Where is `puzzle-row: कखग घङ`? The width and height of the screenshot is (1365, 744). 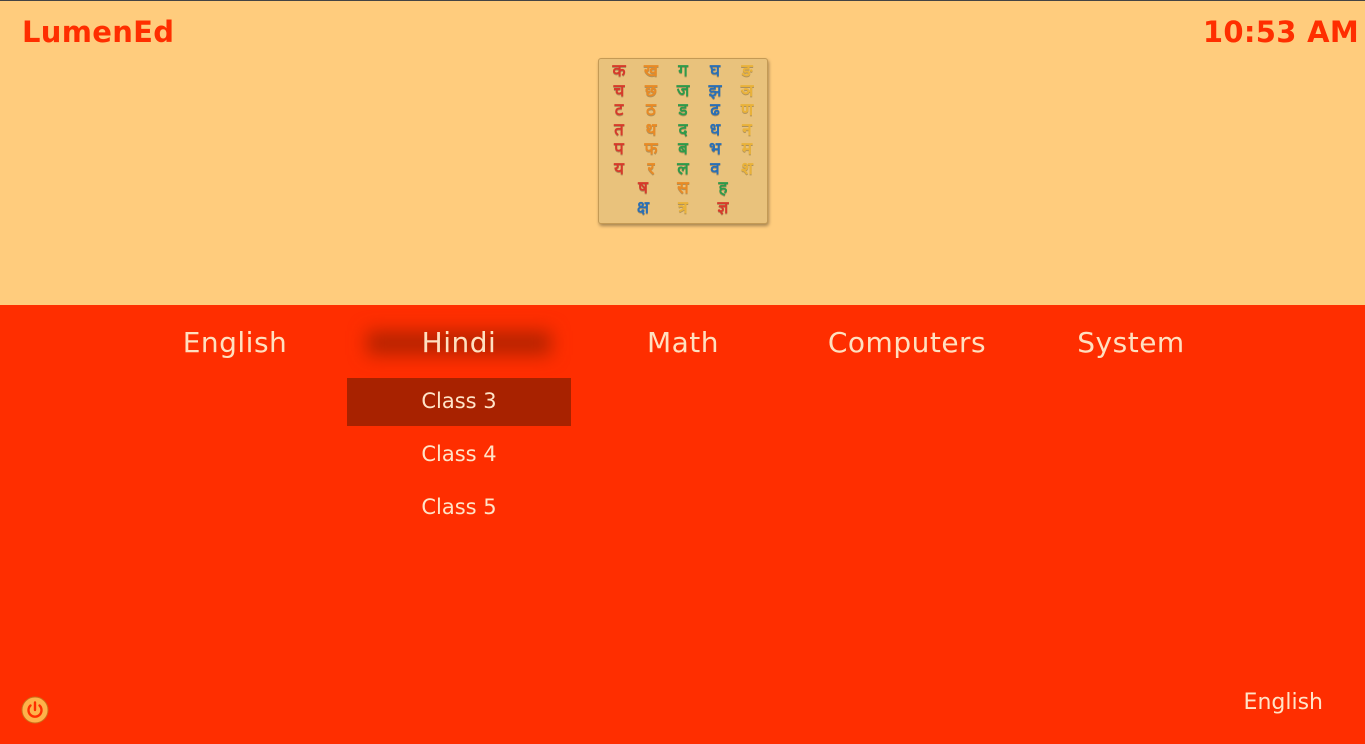
puzzle-row: कखग घङ is located at coordinates (683, 71).